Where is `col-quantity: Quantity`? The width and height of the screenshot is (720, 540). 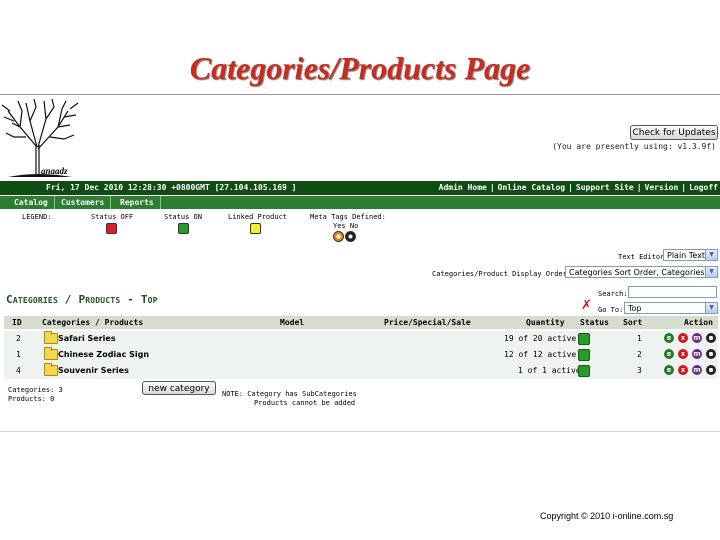 col-quantity: Quantity is located at coordinates (545, 322).